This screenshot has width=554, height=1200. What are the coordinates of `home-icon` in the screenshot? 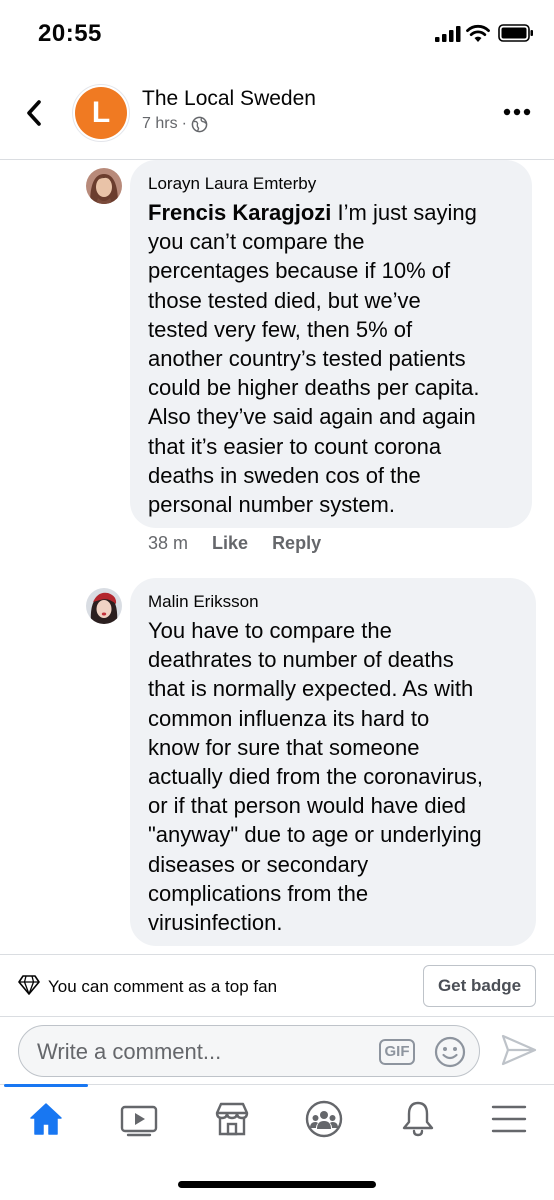 It's located at (46, 1119).